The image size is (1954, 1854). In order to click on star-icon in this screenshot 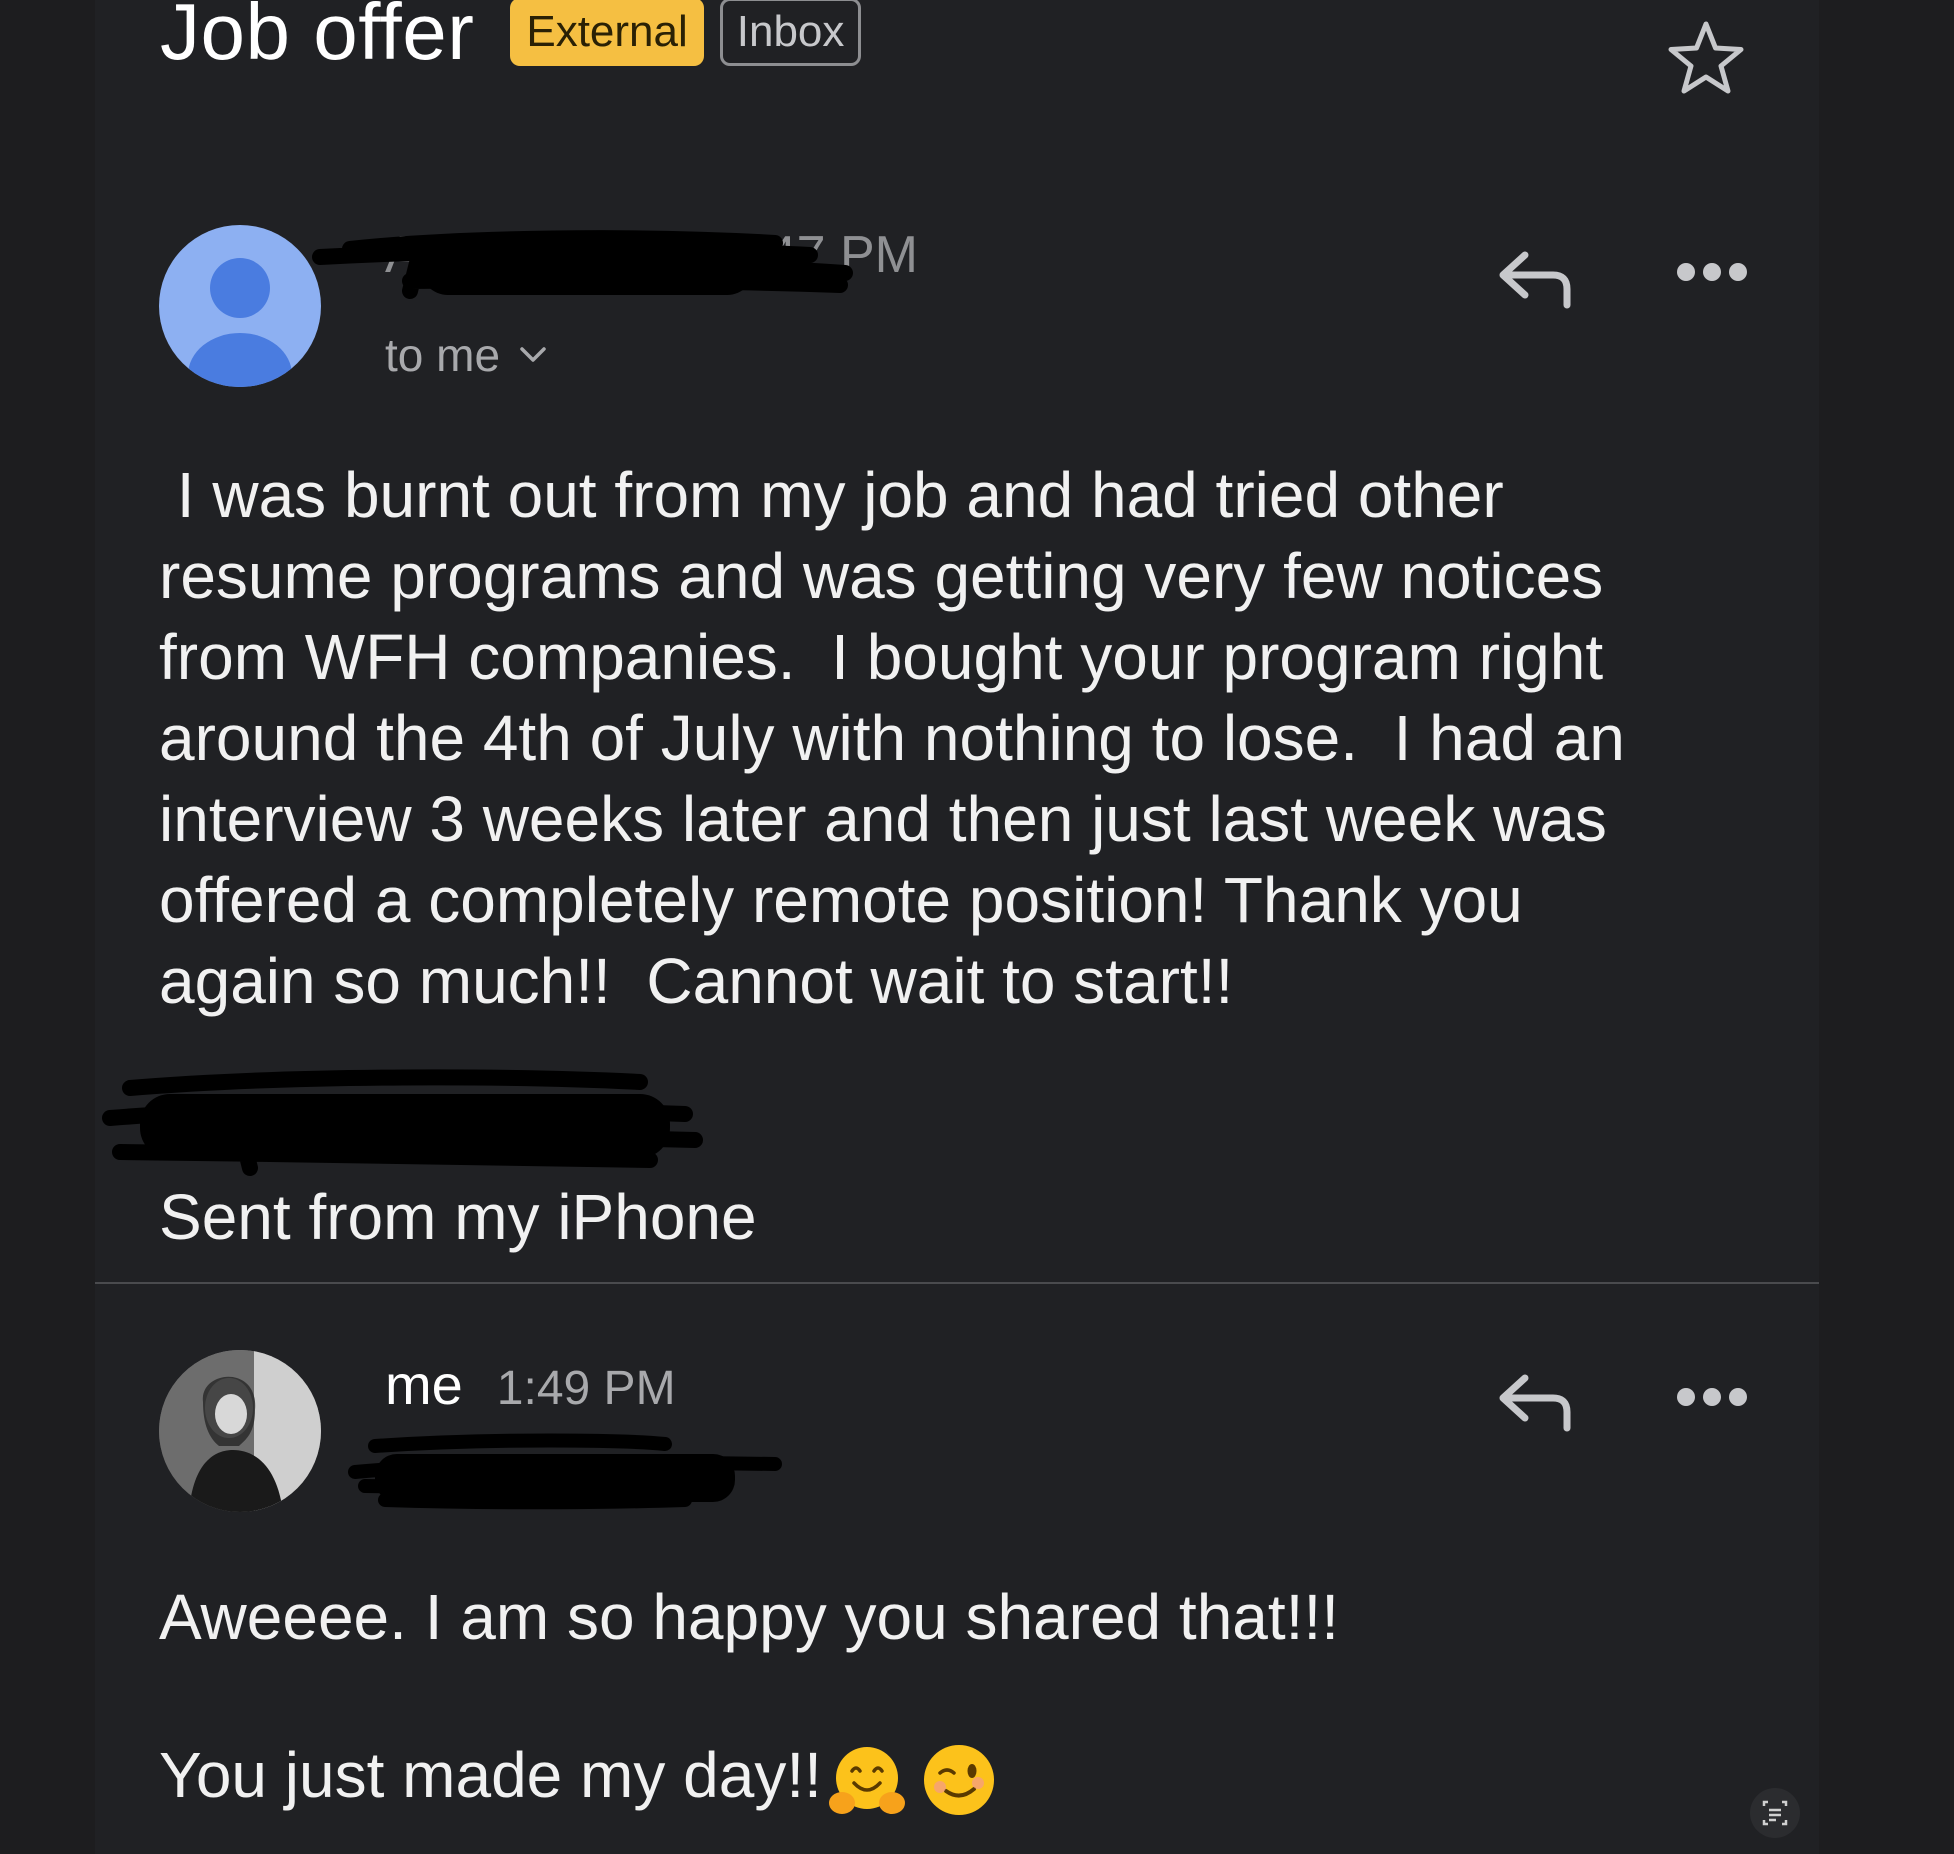, I will do `click(1706, 59)`.